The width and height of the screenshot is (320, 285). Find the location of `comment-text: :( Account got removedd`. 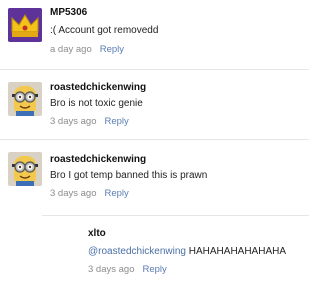

comment-text: :( Account got removedd is located at coordinates (104, 30).